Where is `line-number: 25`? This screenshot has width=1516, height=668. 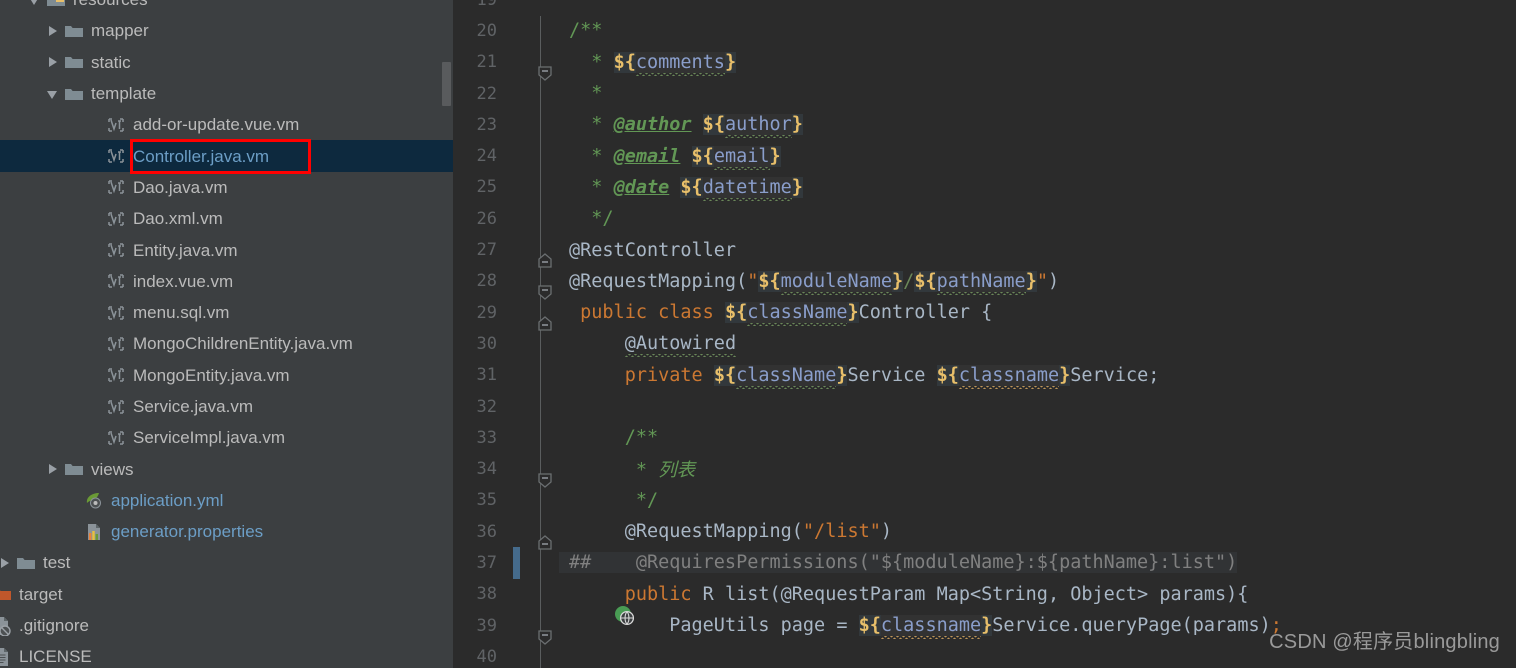 line-number: 25 is located at coordinates (486, 187).